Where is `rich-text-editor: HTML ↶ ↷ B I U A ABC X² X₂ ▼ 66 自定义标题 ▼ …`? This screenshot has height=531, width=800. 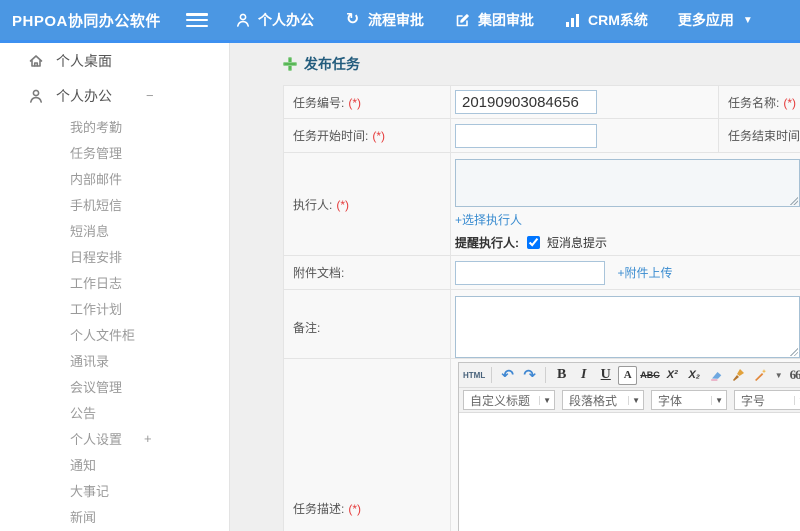 rich-text-editor: HTML ↶ ↷ B I U A ABC X² X₂ ▼ 66 自定义标题 ▼ … is located at coordinates (629, 446).